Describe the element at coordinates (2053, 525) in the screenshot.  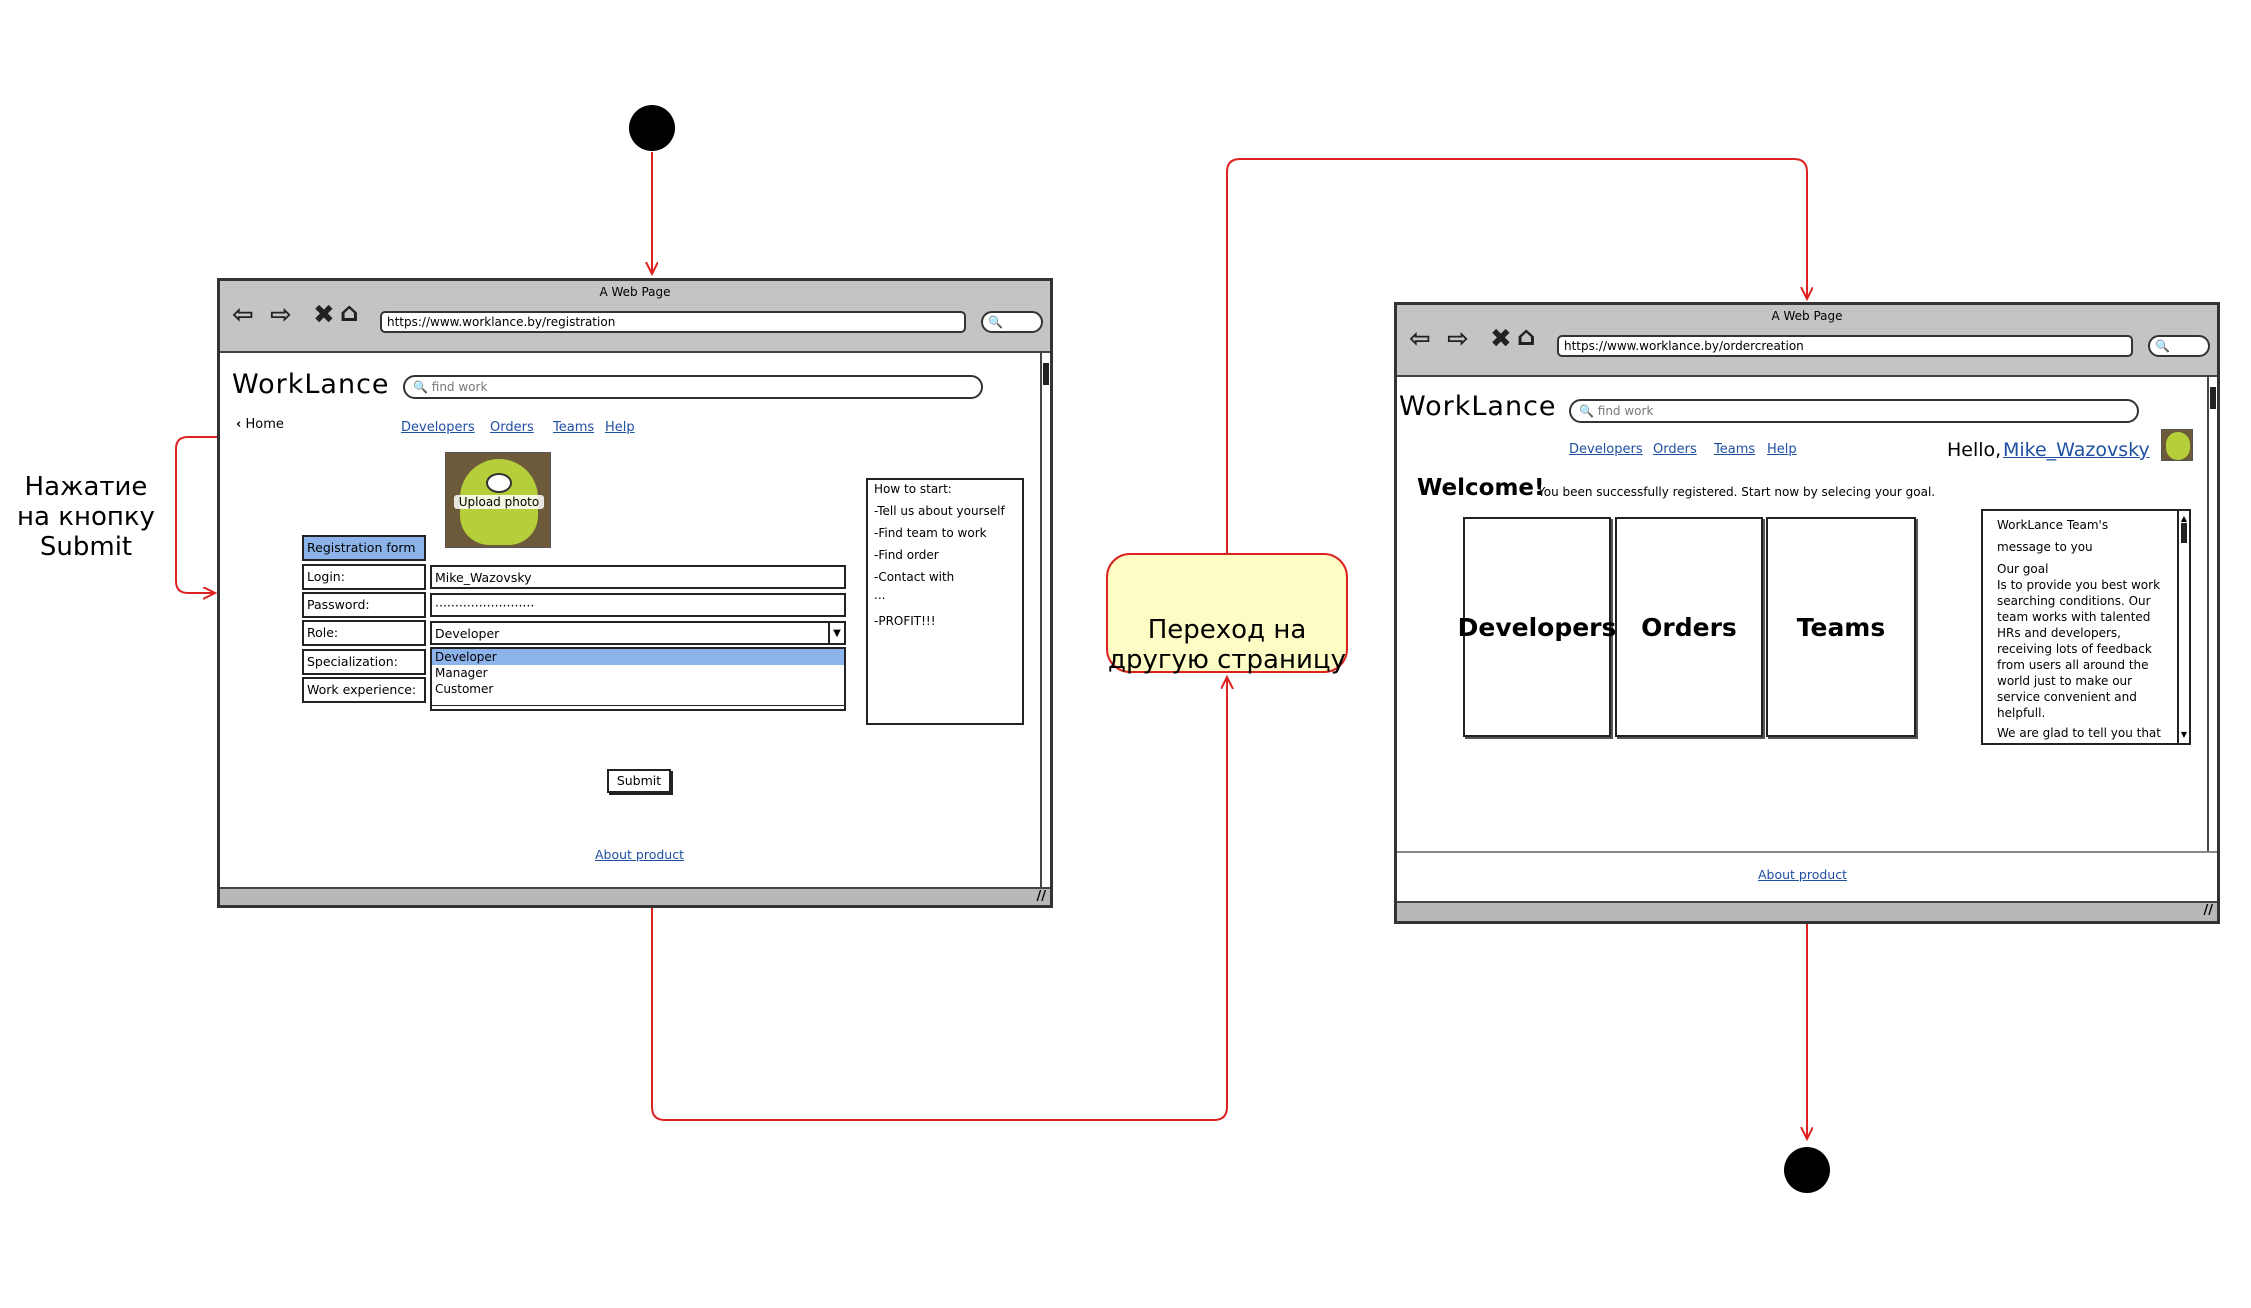
I see `message-line: WorkLance Team's` at that location.